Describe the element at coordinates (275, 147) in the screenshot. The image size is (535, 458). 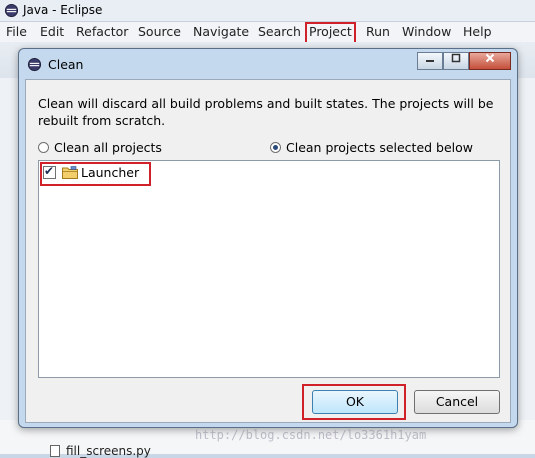
I see `clean-selected-radio` at that location.